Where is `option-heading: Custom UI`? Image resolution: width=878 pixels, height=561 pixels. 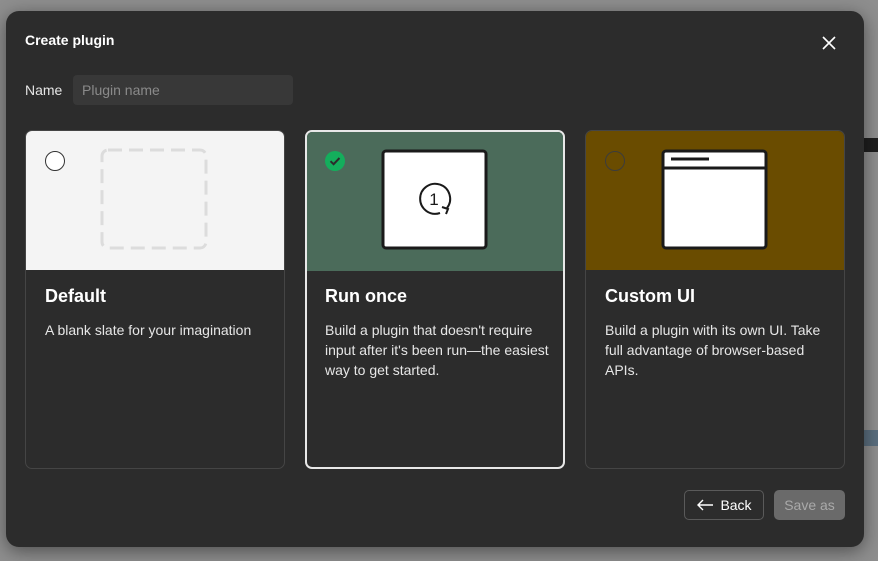 option-heading: Custom UI is located at coordinates (650, 296).